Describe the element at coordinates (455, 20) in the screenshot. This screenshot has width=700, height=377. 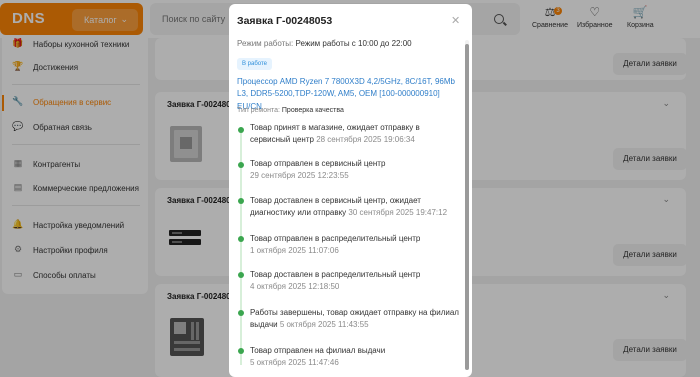
I see `close-icon: ✕` at that location.